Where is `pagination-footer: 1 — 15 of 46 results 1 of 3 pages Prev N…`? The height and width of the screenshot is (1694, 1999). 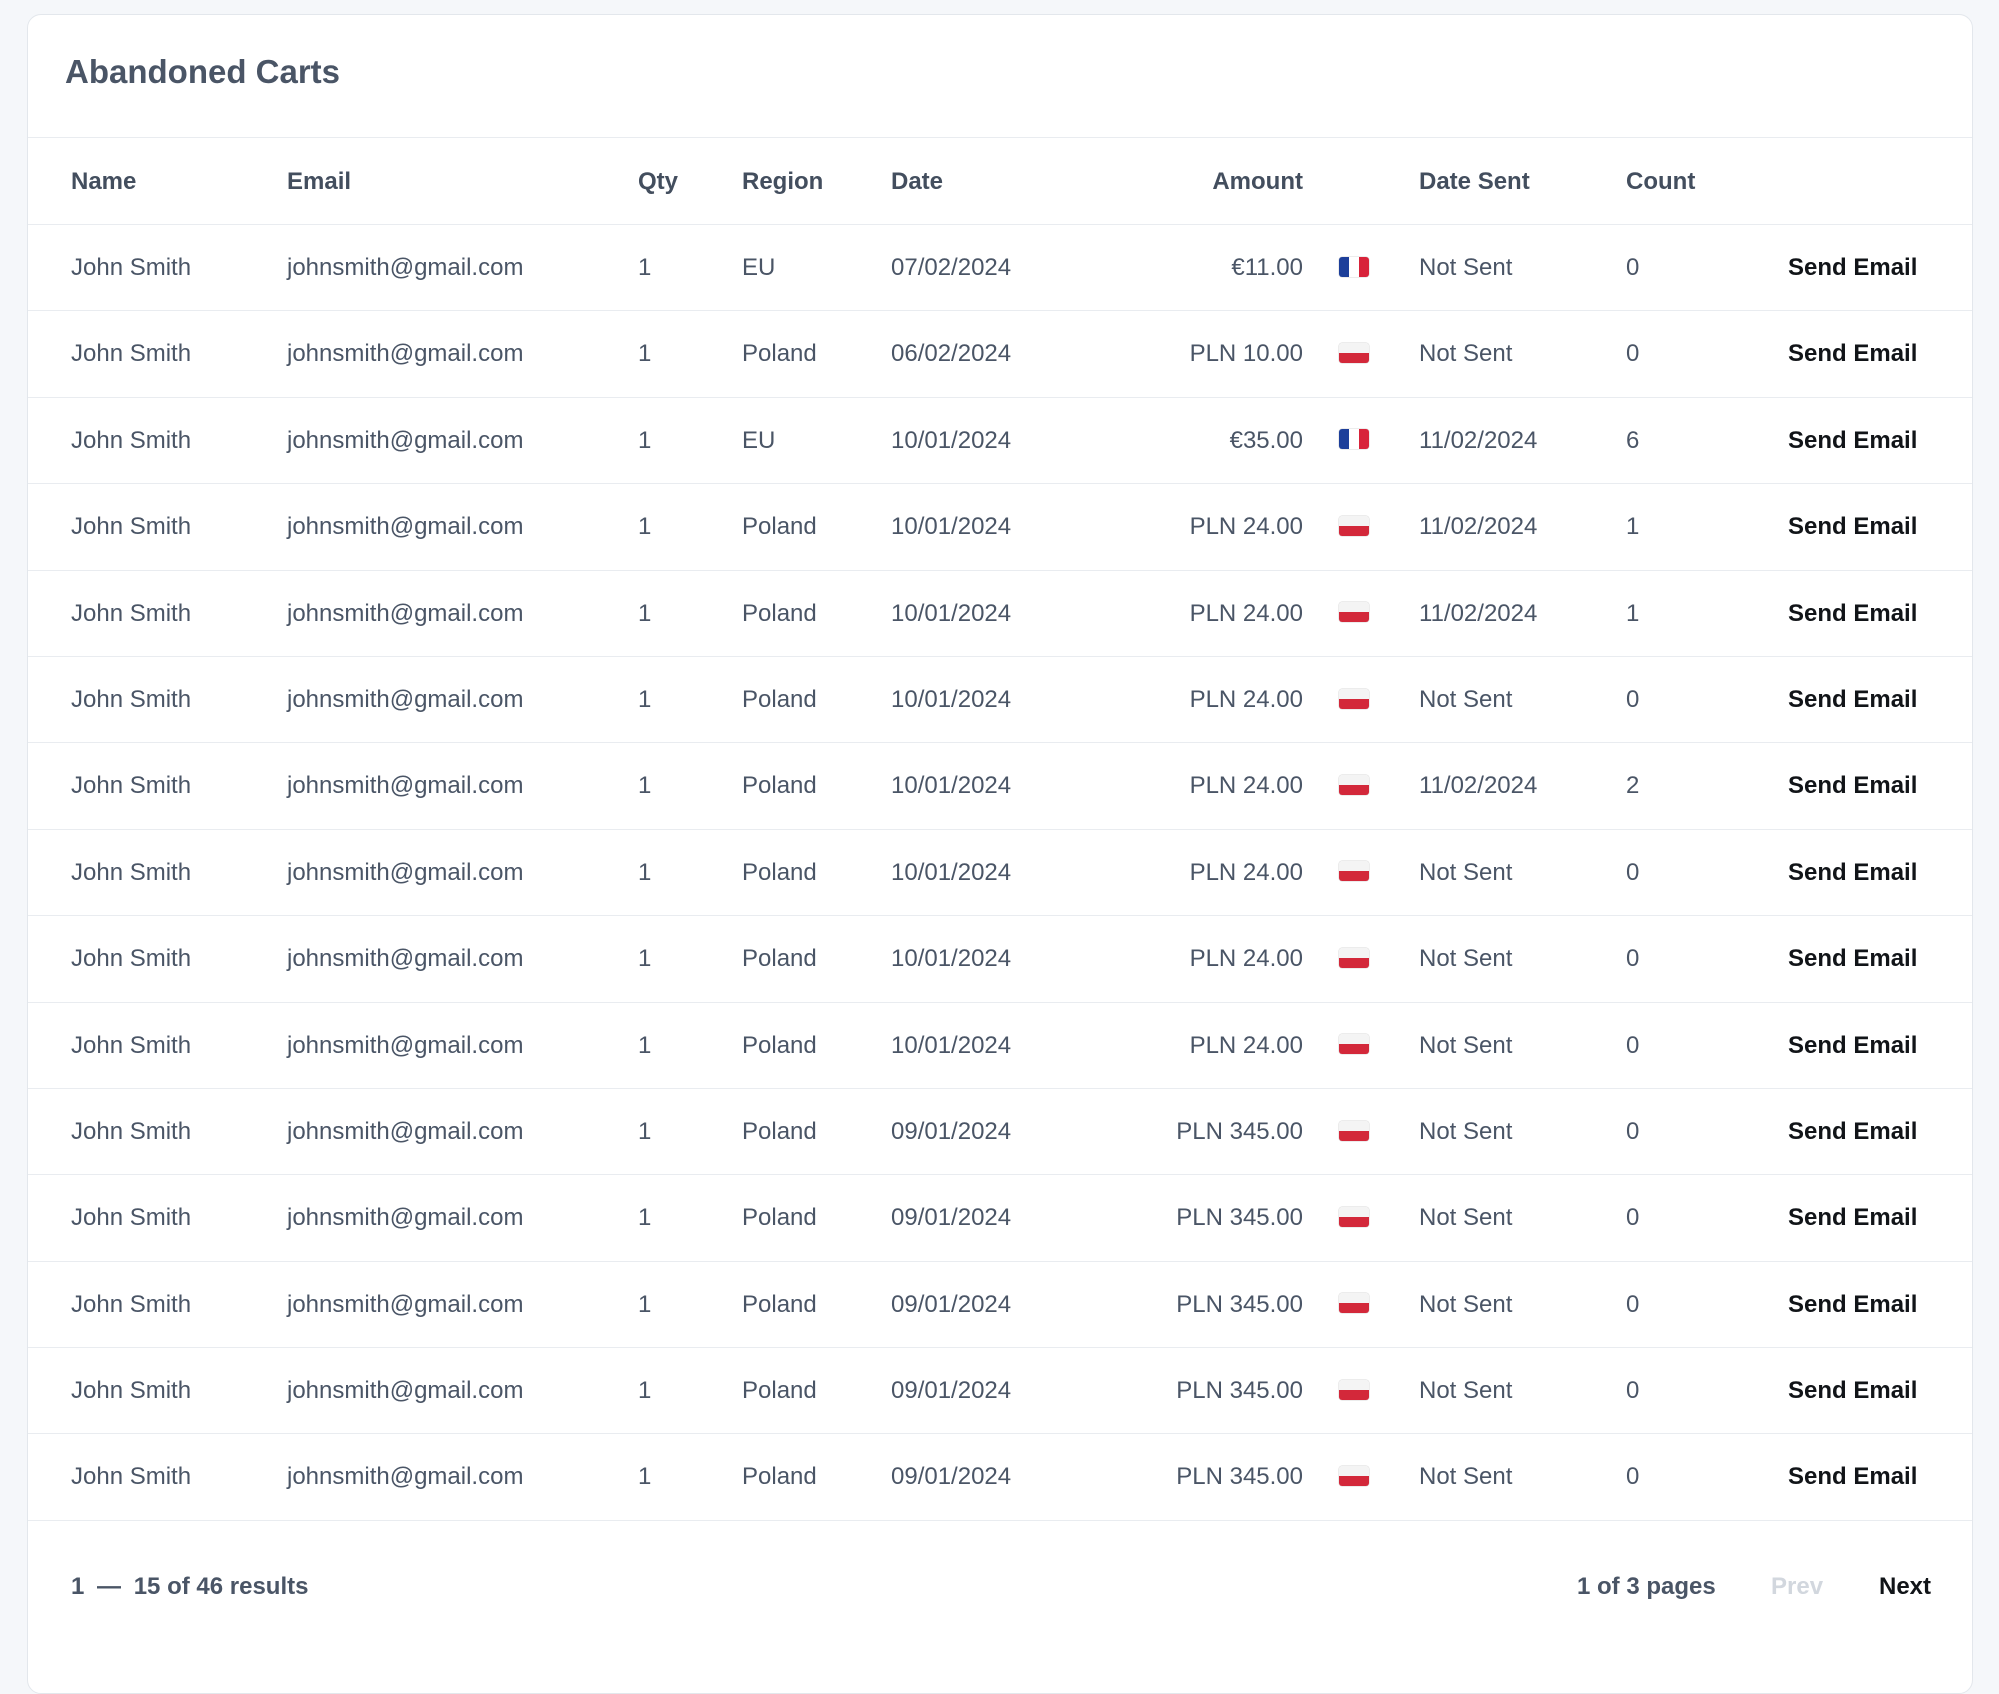 pagination-footer: 1 — 15 of 46 results 1 of 3 pages Prev N… is located at coordinates (1000, 1586).